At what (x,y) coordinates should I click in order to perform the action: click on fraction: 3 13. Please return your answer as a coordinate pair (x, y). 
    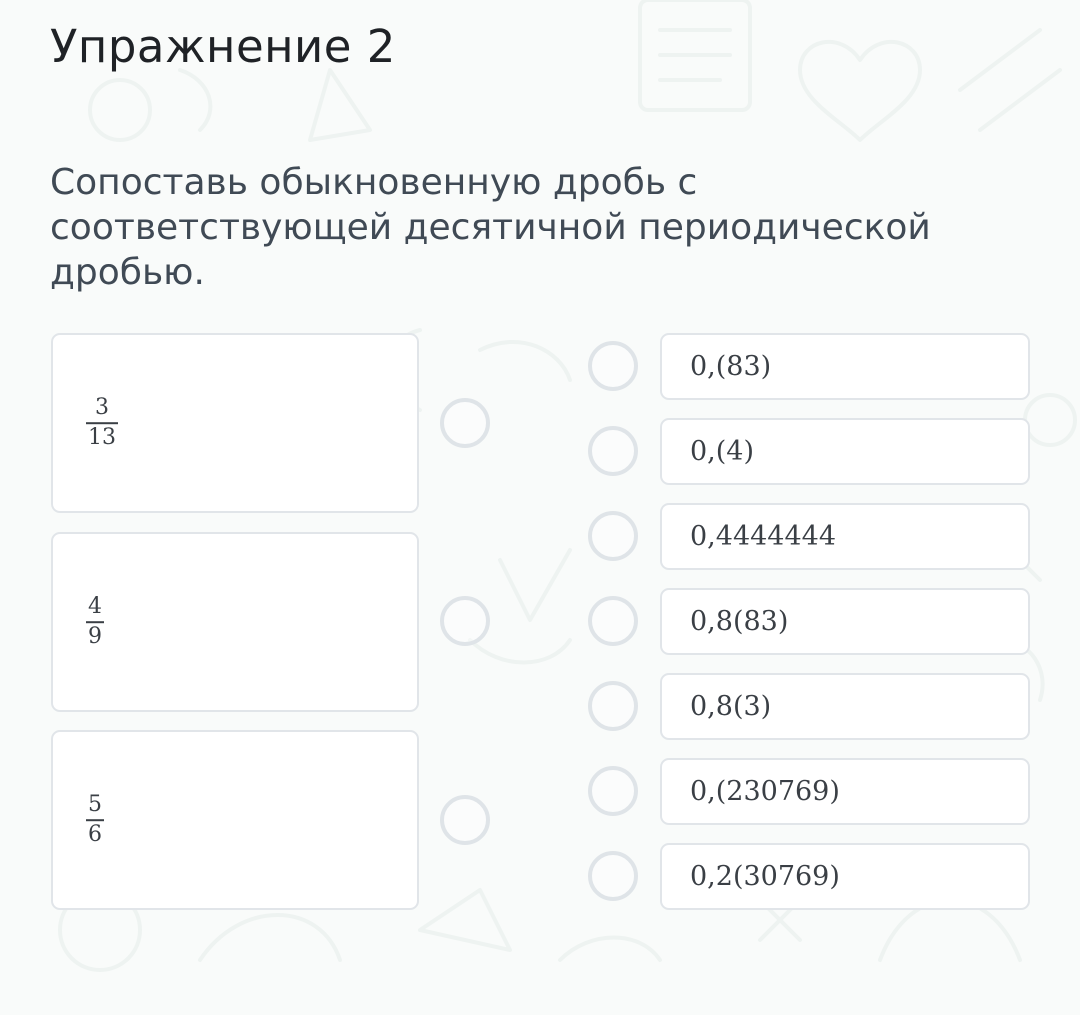
    Looking at the image, I should click on (102, 423).